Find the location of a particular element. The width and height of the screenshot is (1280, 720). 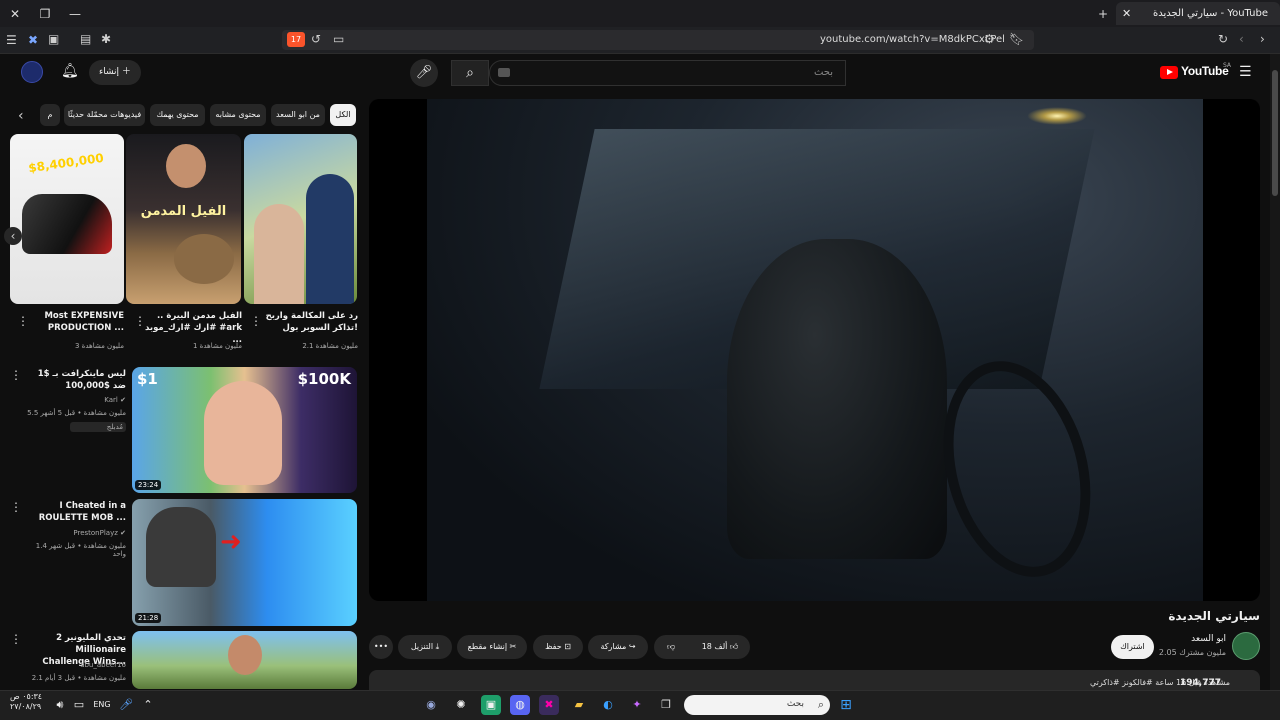

youtube-logo: YouTube is located at coordinates (1194, 72).